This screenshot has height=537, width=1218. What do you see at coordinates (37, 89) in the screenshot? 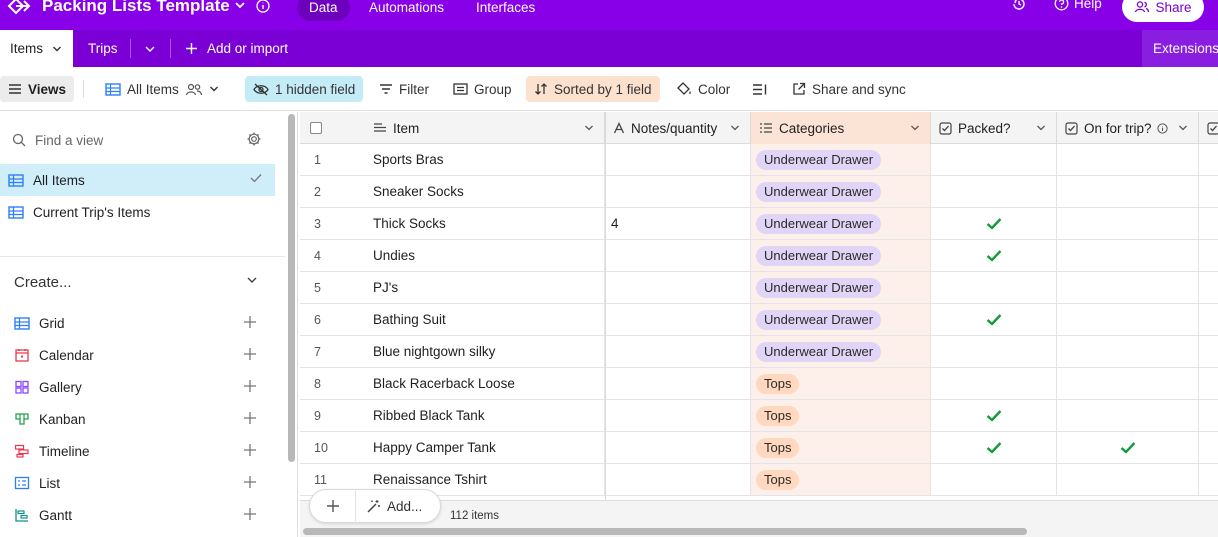
I see `views-toggle-button: Views` at bounding box center [37, 89].